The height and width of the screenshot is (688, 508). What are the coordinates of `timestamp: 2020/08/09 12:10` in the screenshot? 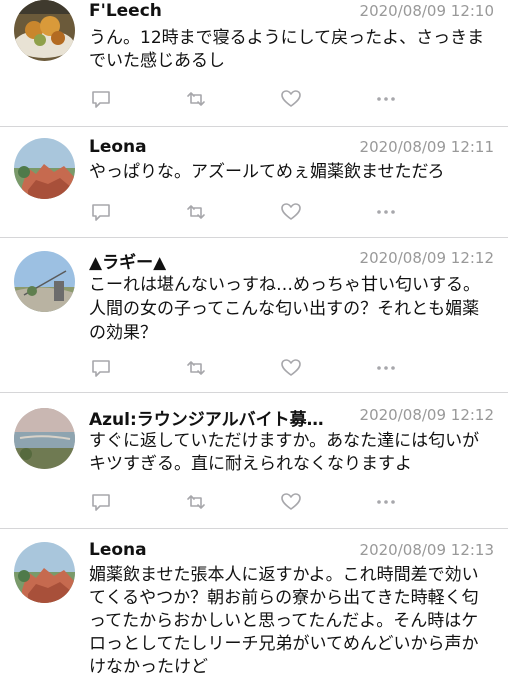 It's located at (426, 11).